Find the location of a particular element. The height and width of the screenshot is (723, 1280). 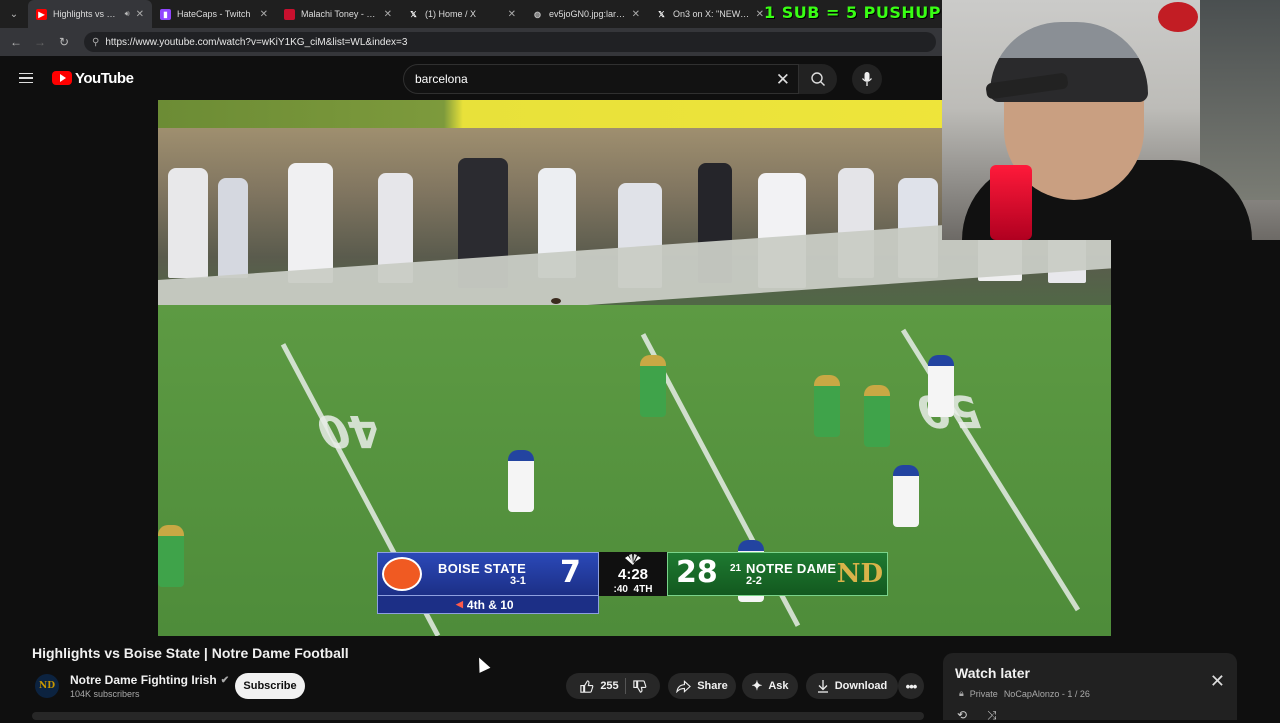

search-icon is located at coordinates (818, 79).